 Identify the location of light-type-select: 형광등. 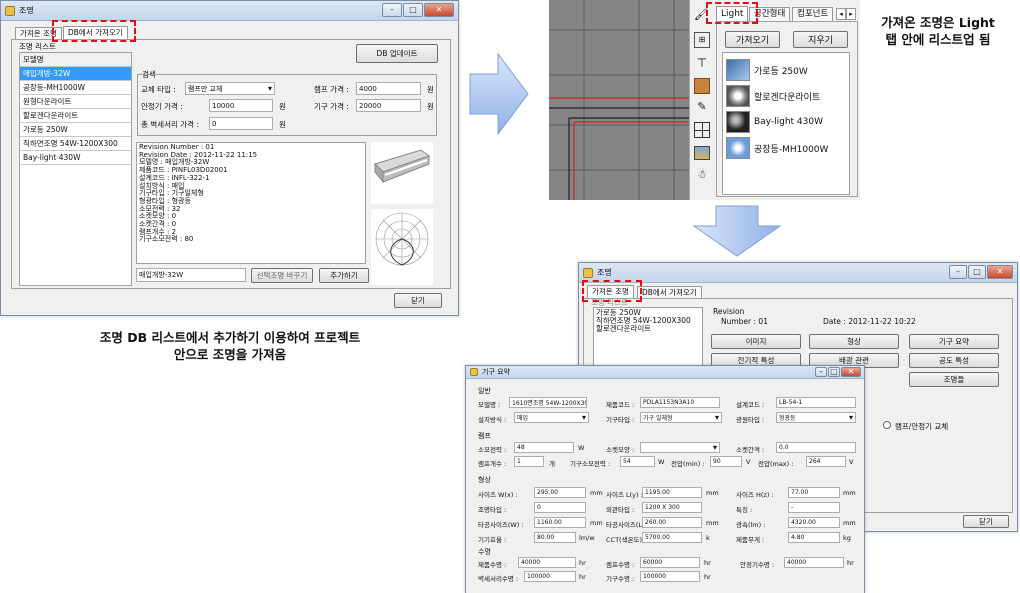
(816, 417).